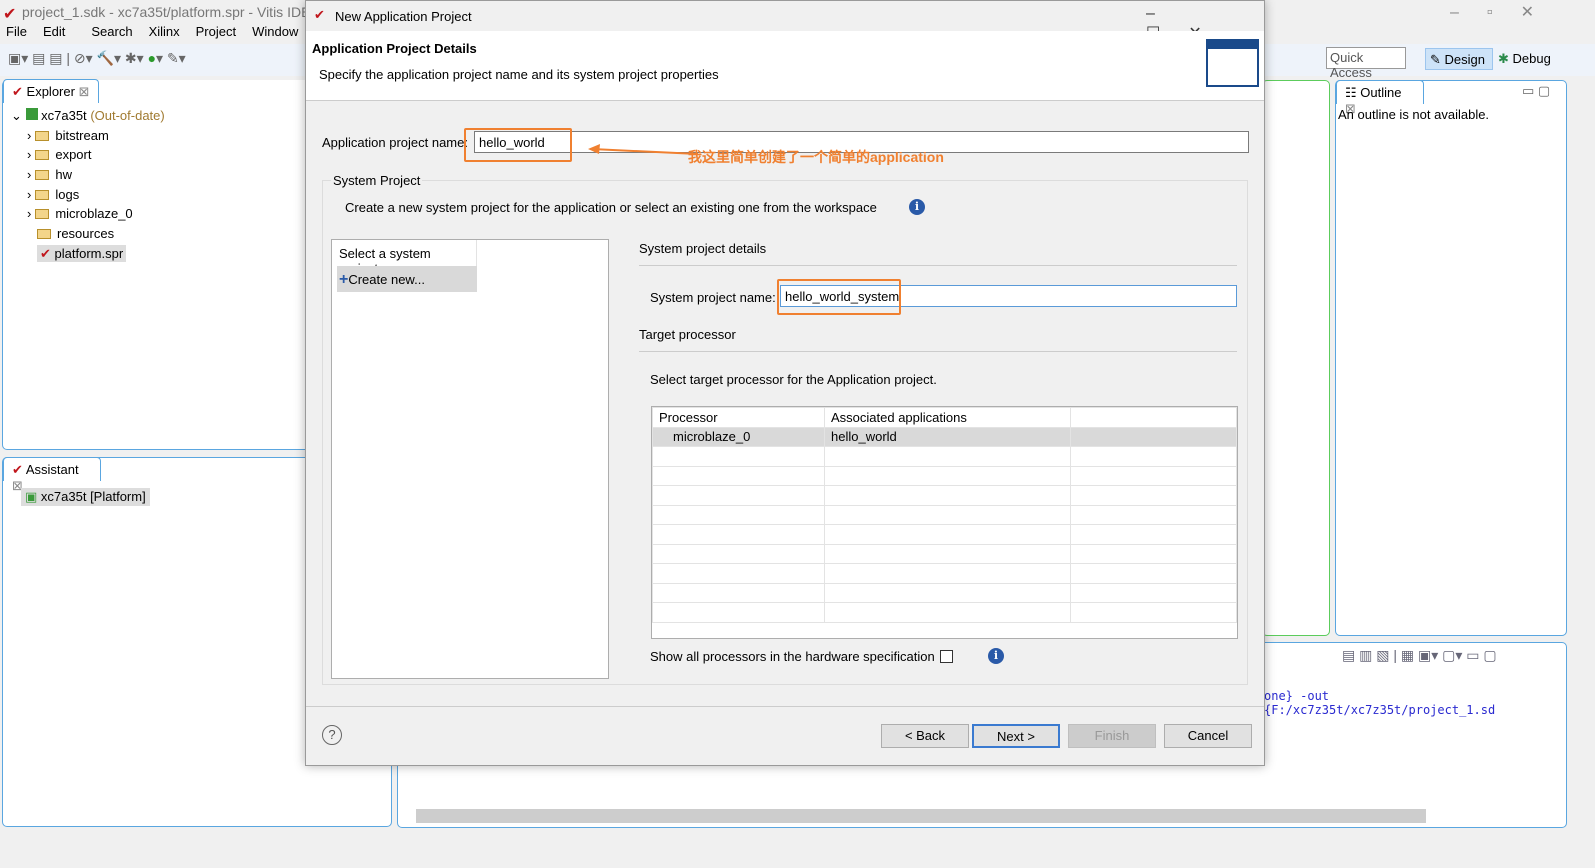 The width and height of the screenshot is (1595, 868). Describe the element at coordinates (88, 155) in the screenshot. I see `tree-item: › export` at that location.